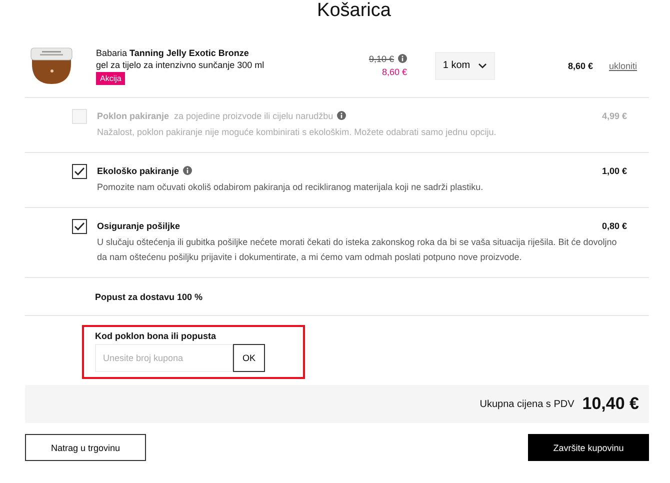 The height and width of the screenshot is (483, 670). Describe the element at coordinates (85, 447) in the screenshot. I see `back-to-shop-button: Natrag u trgovinu` at that location.